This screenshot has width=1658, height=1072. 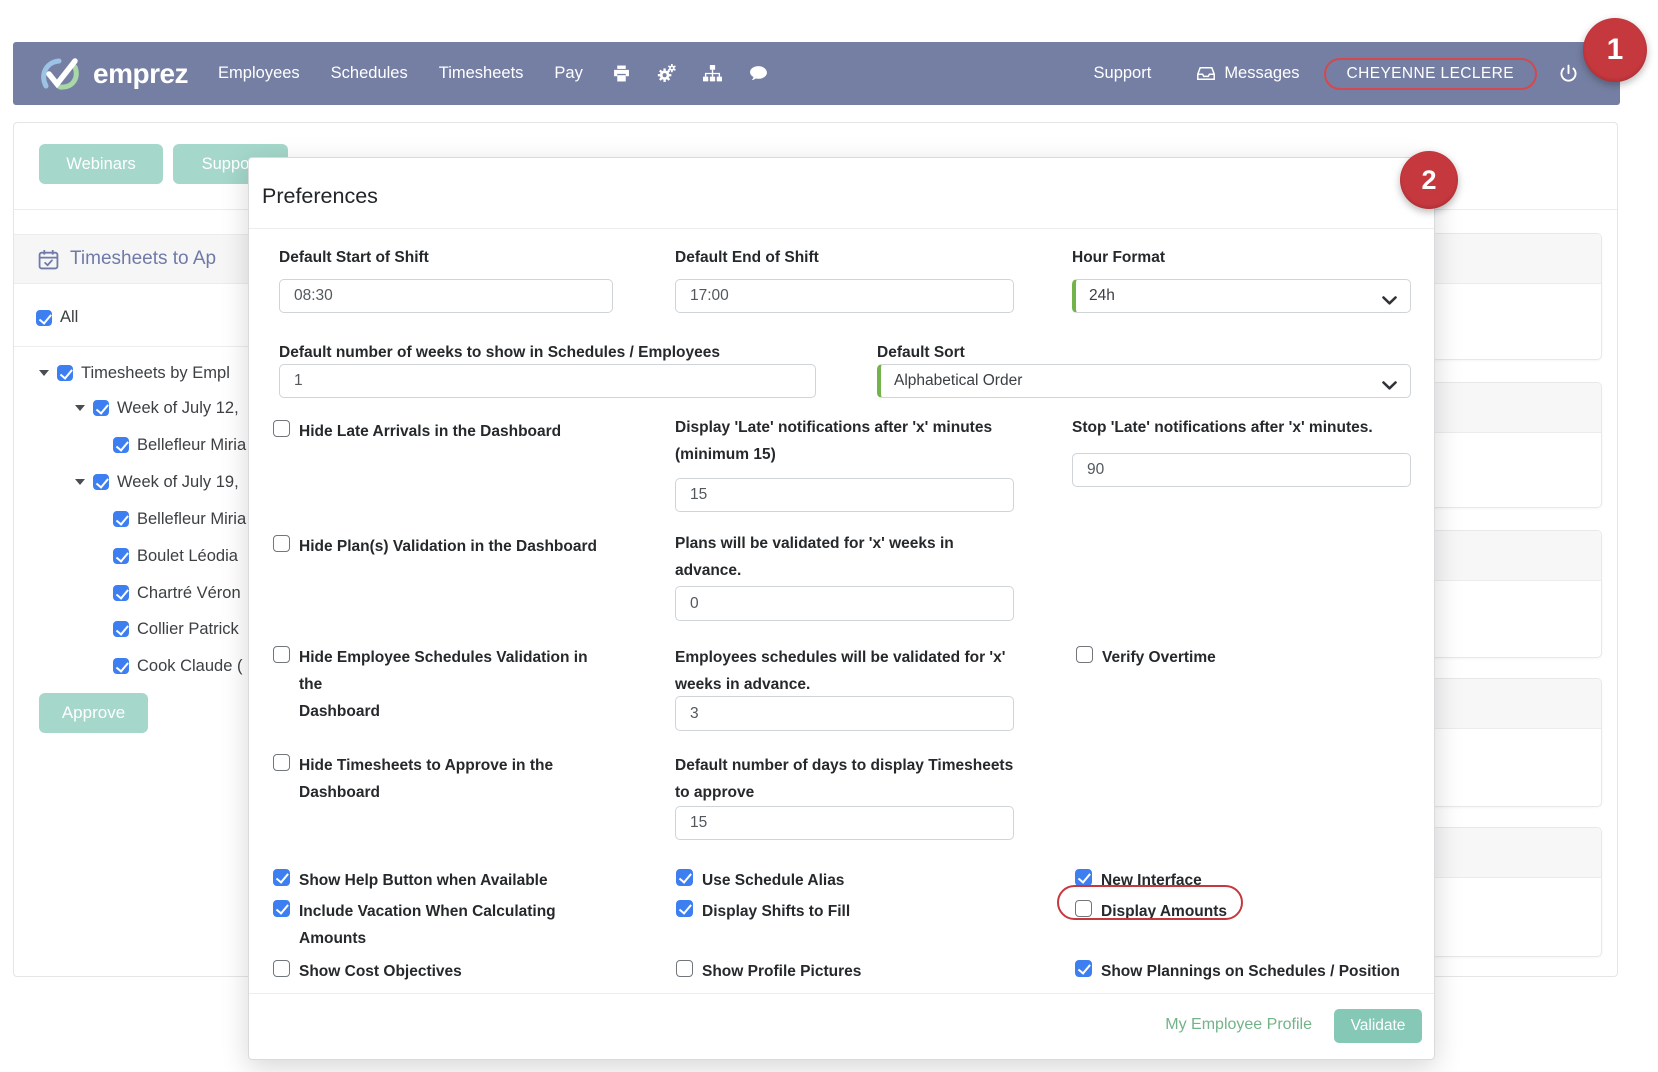 I want to click on verify-overtime-label: Verify Overtime, so click(x=1159, y=657).